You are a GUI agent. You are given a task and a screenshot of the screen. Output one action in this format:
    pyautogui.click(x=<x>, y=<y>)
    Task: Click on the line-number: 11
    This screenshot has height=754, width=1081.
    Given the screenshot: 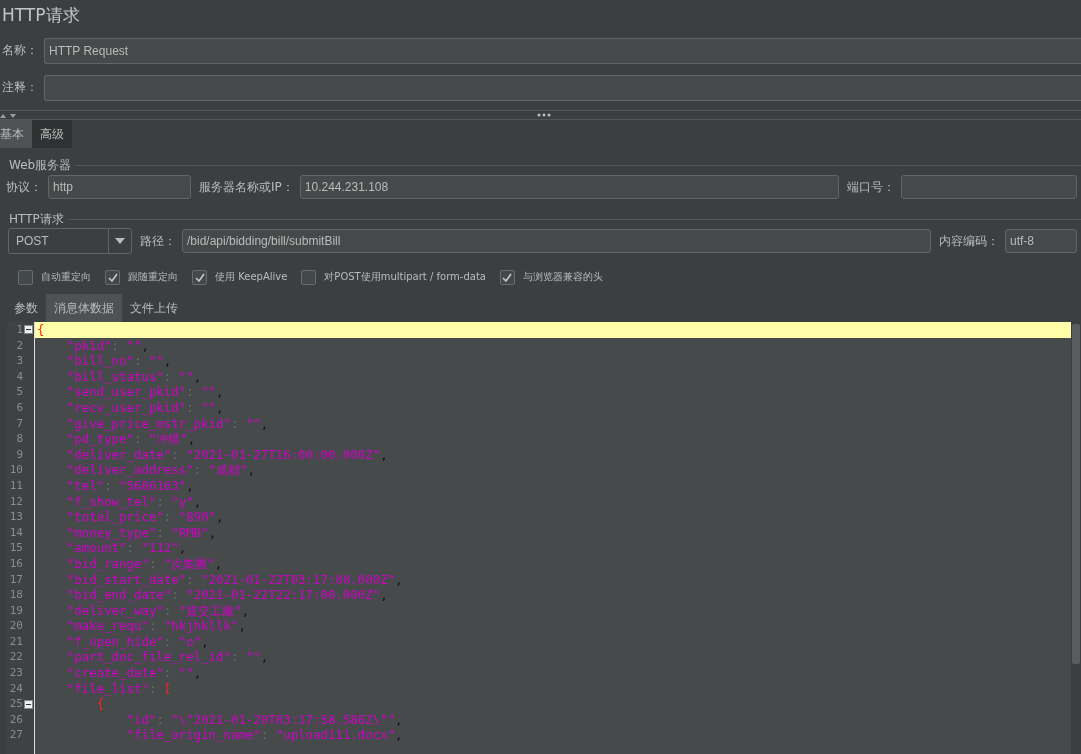 What is the action you would take?
    pyautogui.click(x=15, y=485)
    